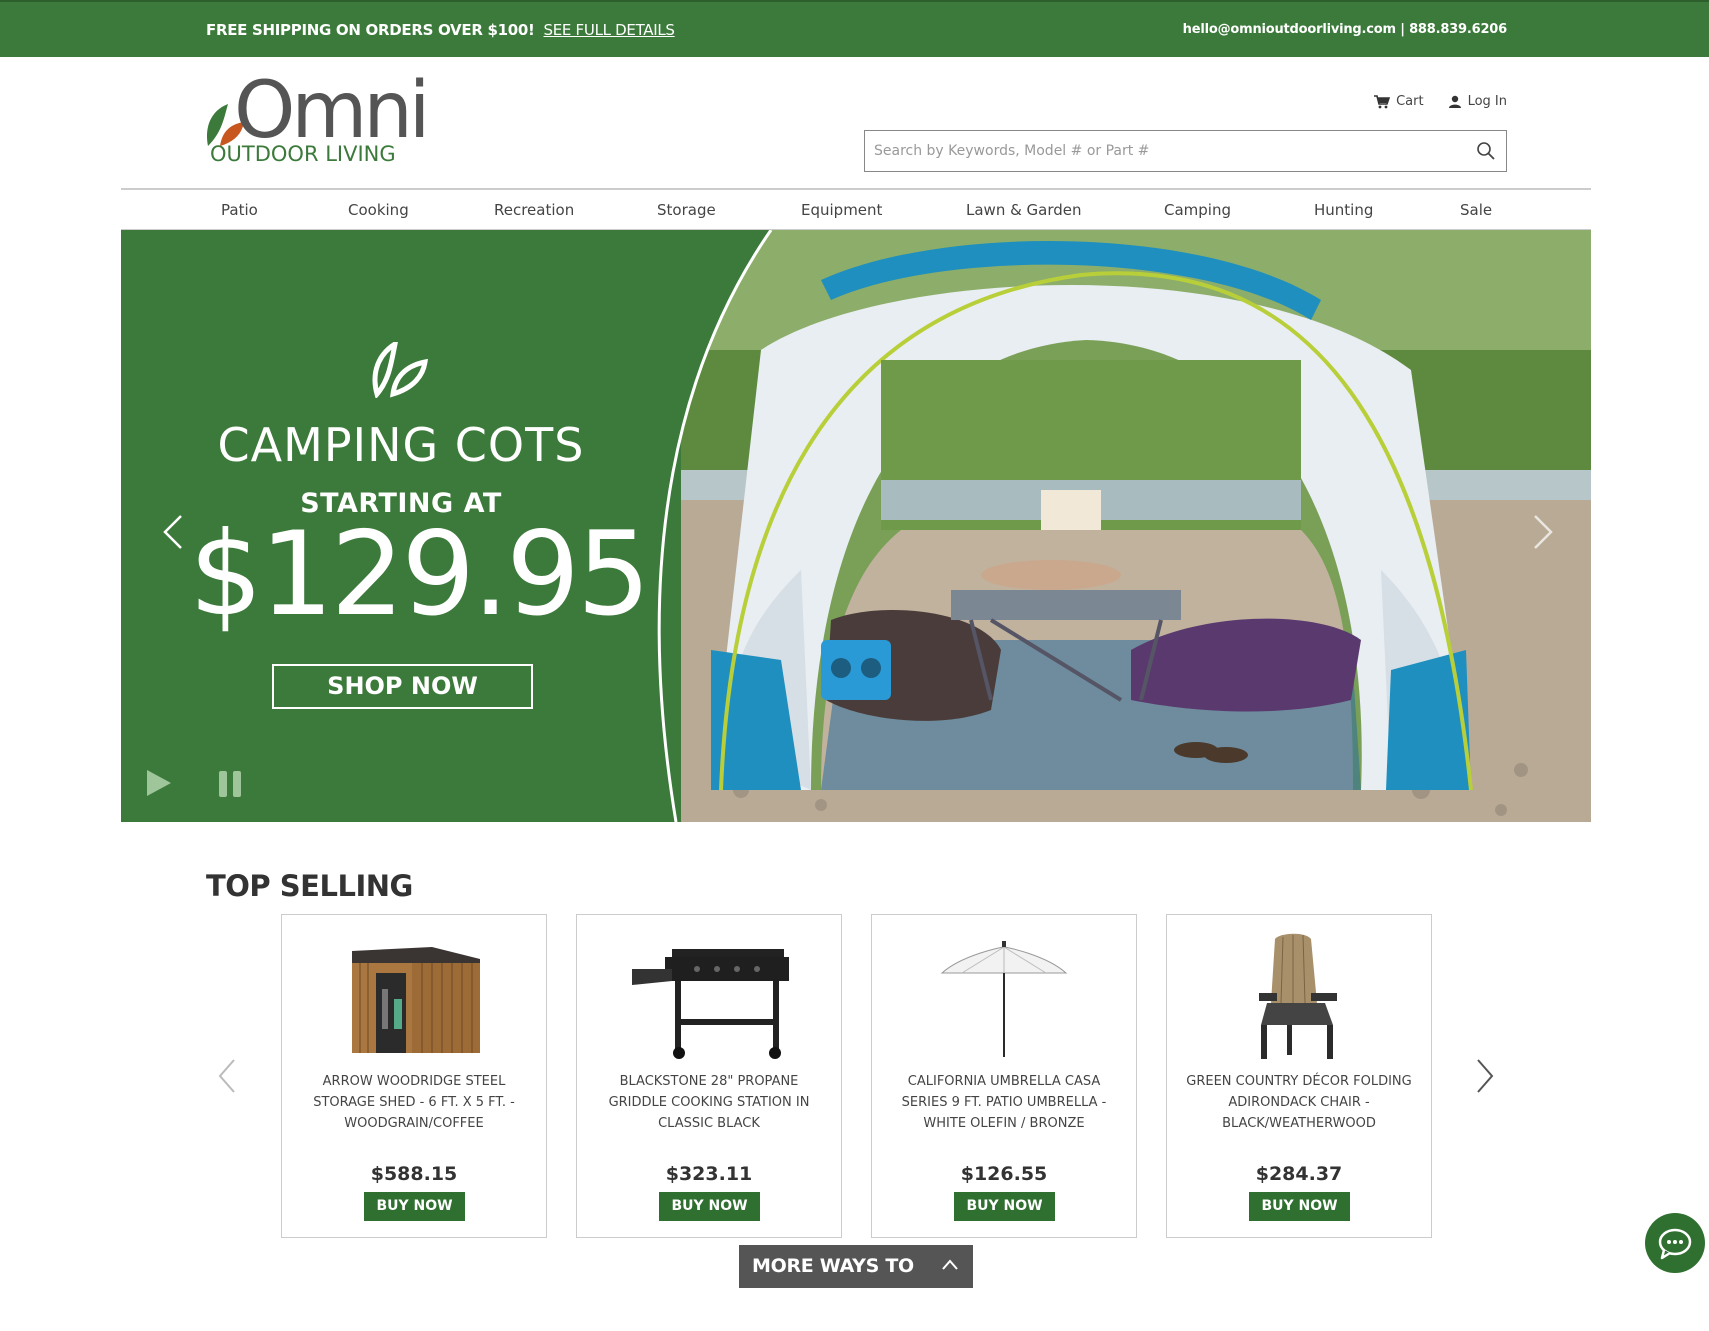  What do you see at coordinates (158, 783) in the screenshot?
I see `play-icon` at bounding box center [158, 783].